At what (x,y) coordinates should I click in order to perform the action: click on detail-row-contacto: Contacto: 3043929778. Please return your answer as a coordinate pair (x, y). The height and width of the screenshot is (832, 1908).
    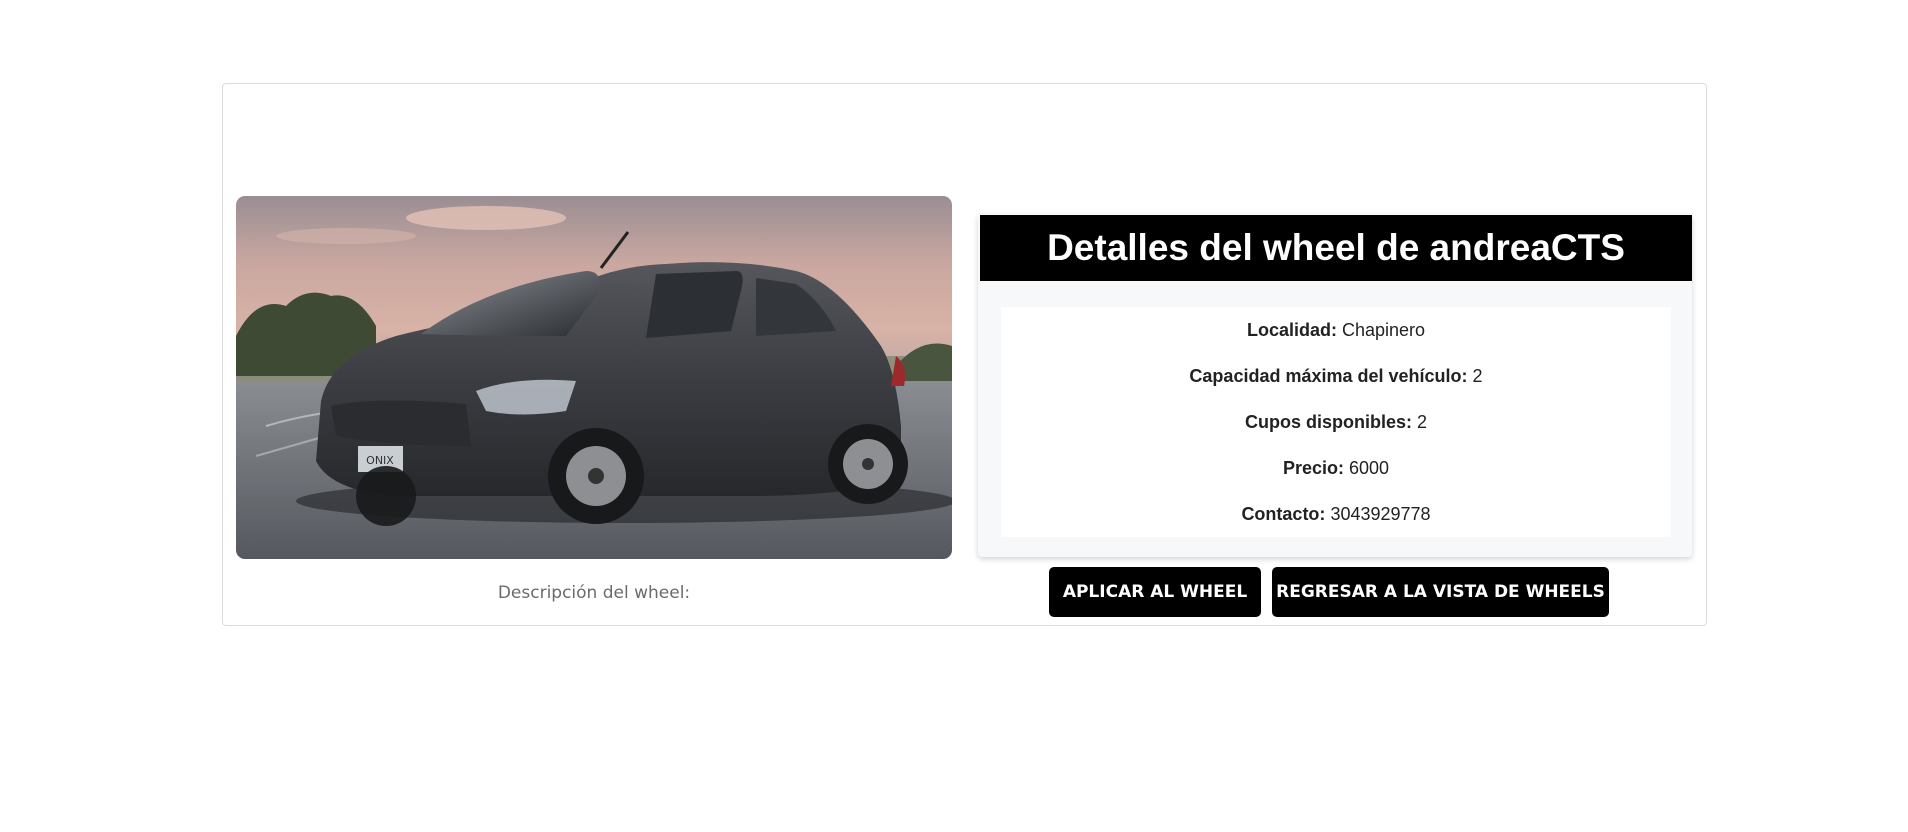
    Looking at the image, I should click on (1336, 514).